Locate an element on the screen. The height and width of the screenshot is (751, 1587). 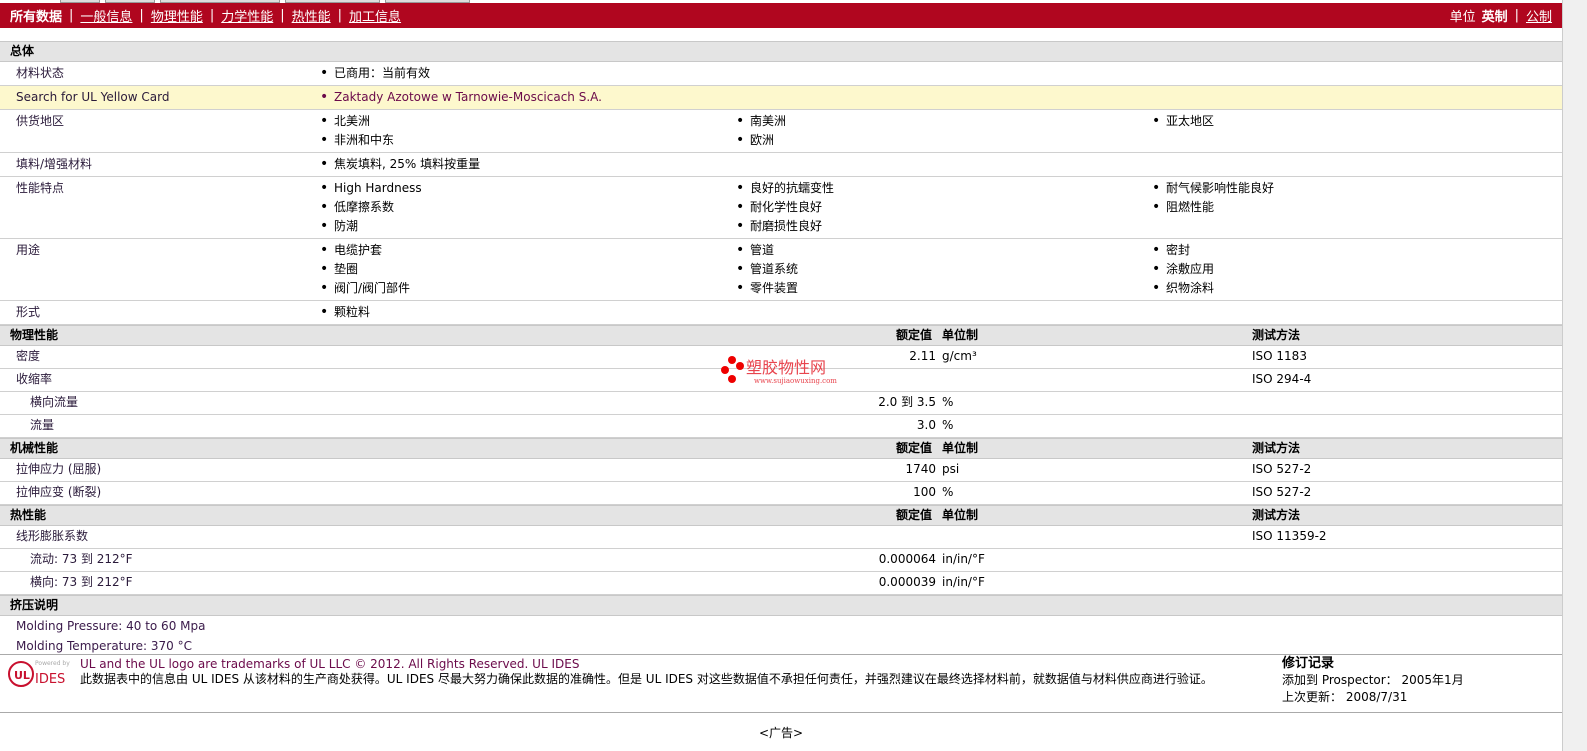
table-row: 用途 电缆护套 管道 密封垫圈 管道系统 涂敷应用阀门/阀门部件 零件装置 织物涂料 is located at coordinates (781, 270).